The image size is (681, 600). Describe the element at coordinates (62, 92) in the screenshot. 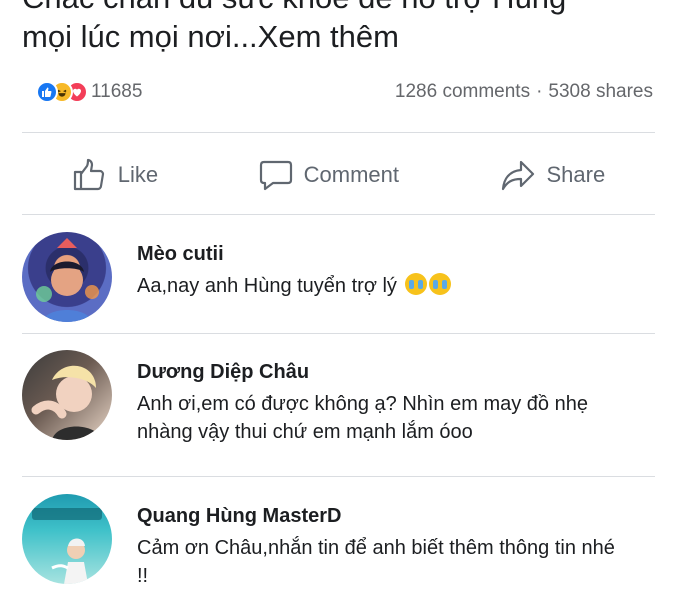

I see `reaction-icons` at that location.